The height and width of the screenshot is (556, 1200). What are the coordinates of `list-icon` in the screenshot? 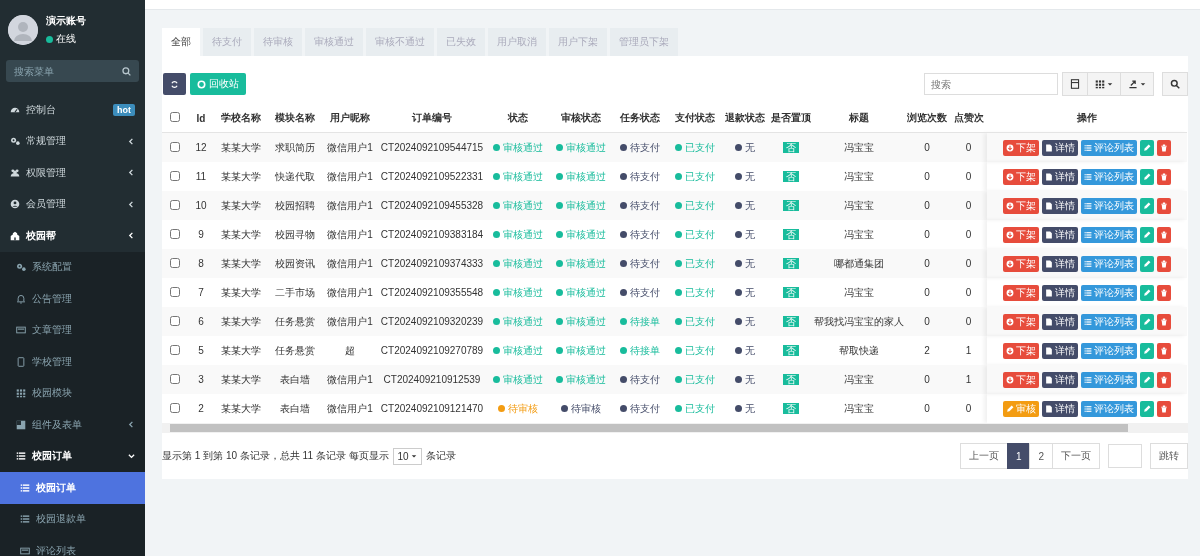 It's located at (1088, 147).